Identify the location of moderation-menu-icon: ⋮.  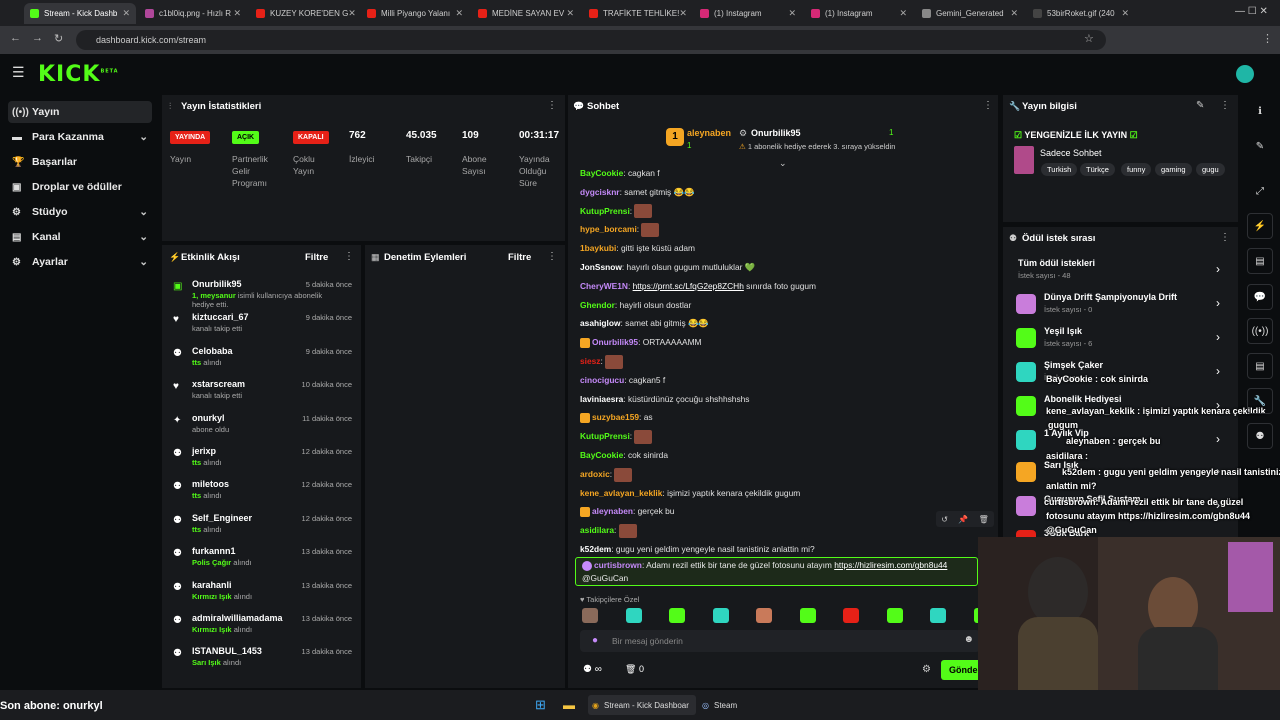
(552, 256).